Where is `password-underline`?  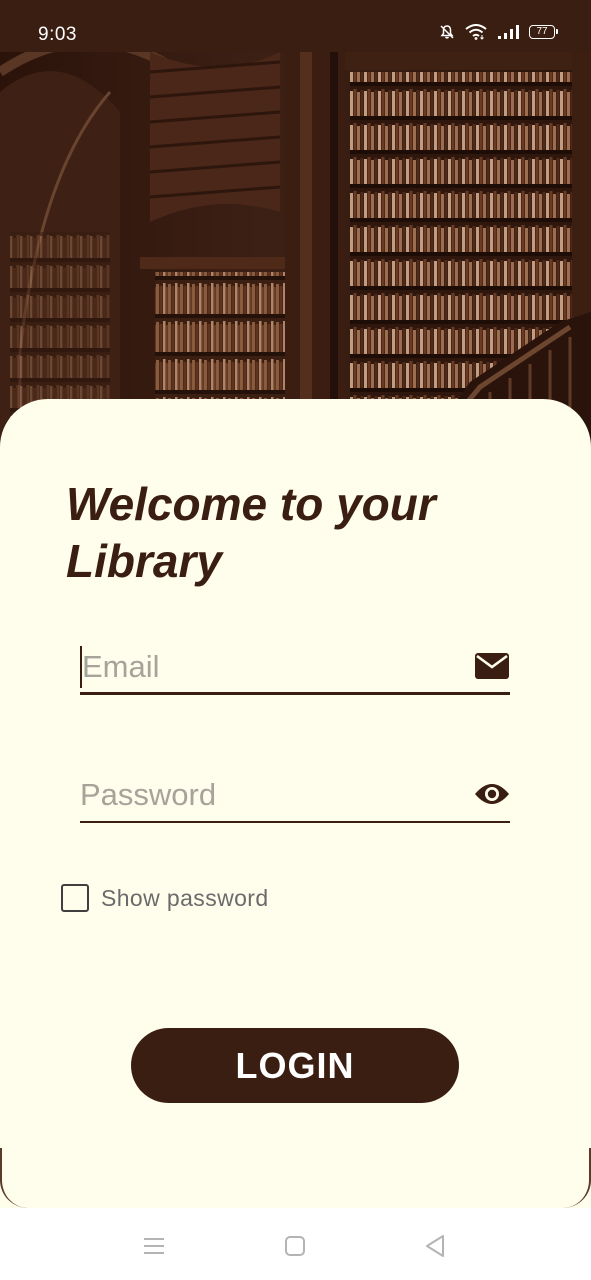 password-underline is located at coordinates (295, 822).